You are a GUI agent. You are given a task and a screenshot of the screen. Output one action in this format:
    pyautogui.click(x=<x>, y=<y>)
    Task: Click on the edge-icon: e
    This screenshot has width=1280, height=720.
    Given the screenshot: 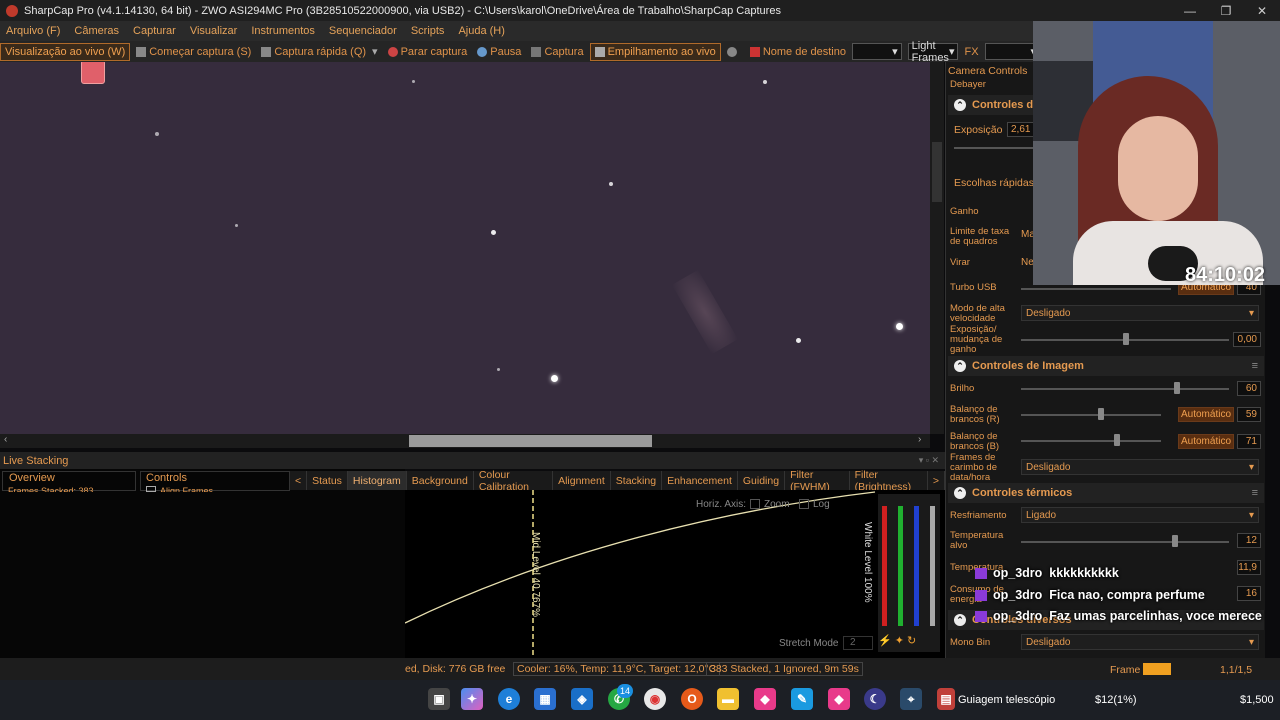 What is the action you would take?
    pyautogui.click(x=509, y=699)
    